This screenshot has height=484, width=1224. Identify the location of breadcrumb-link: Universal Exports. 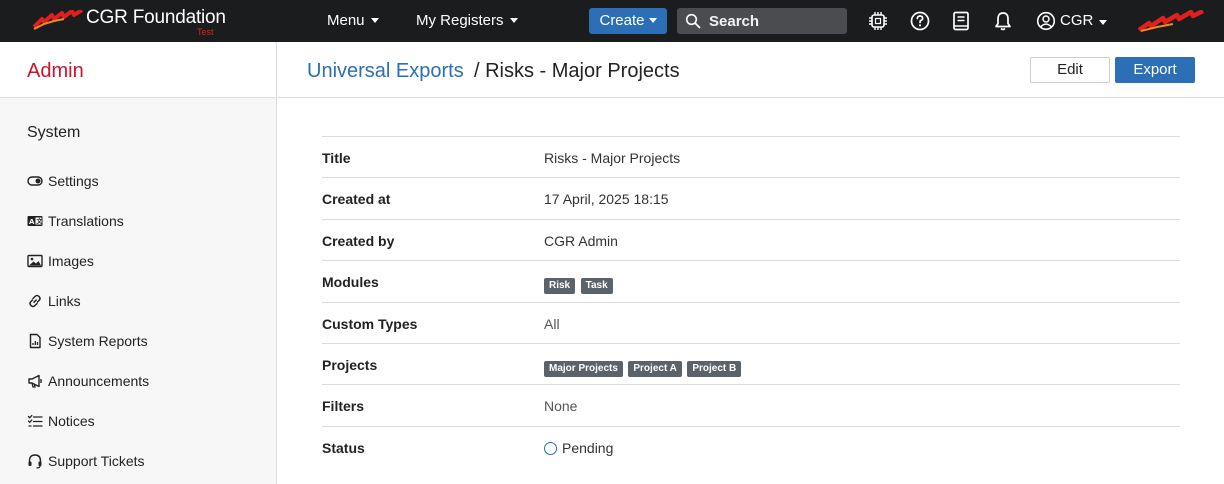
(385, 71).